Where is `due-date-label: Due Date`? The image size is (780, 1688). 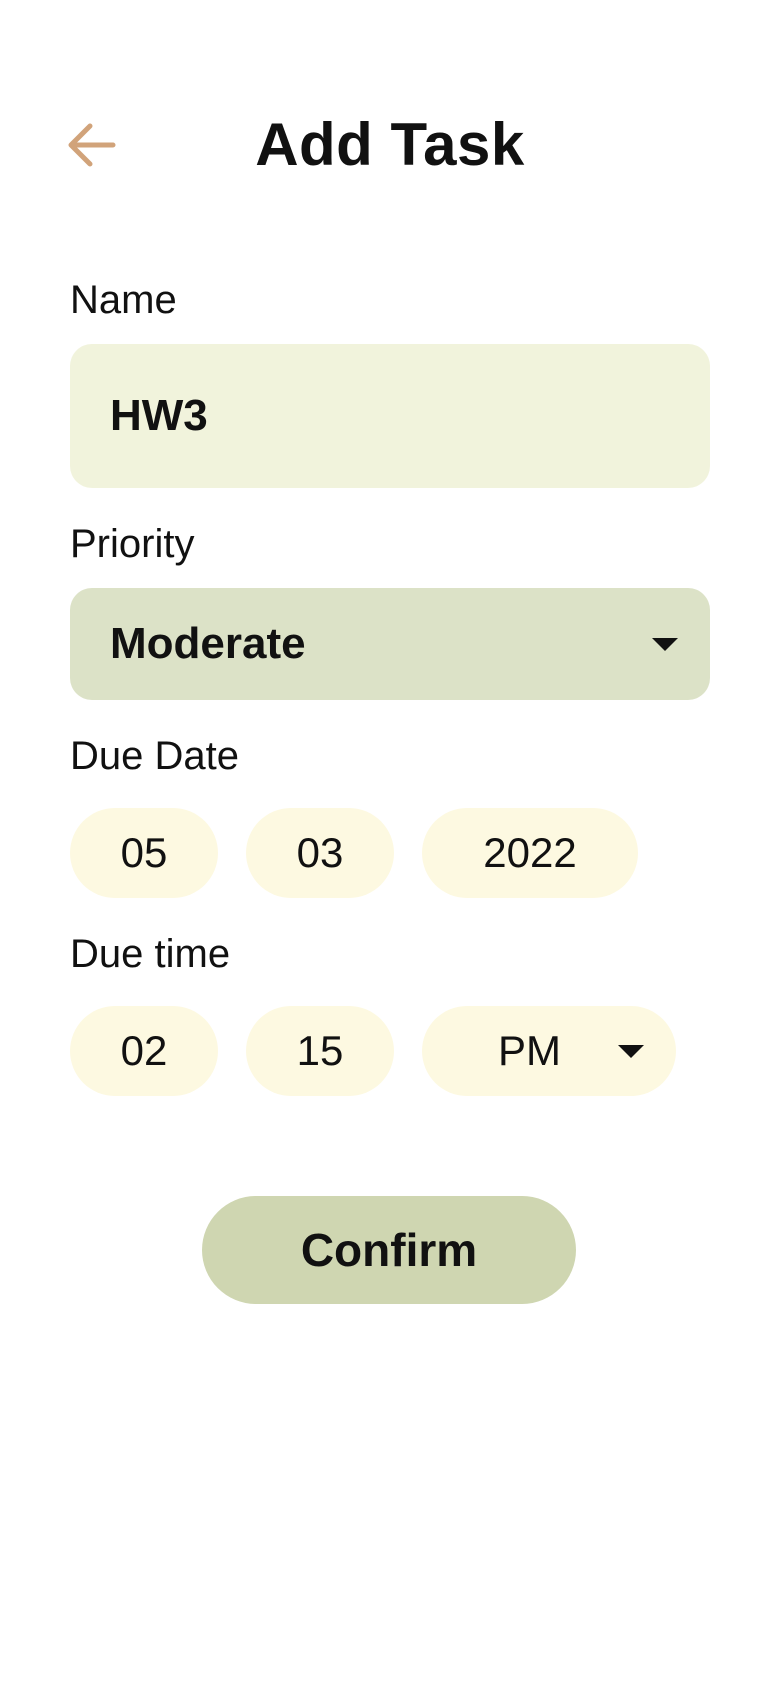 due-date-label: Due Date is located at coordinates (154, 756).